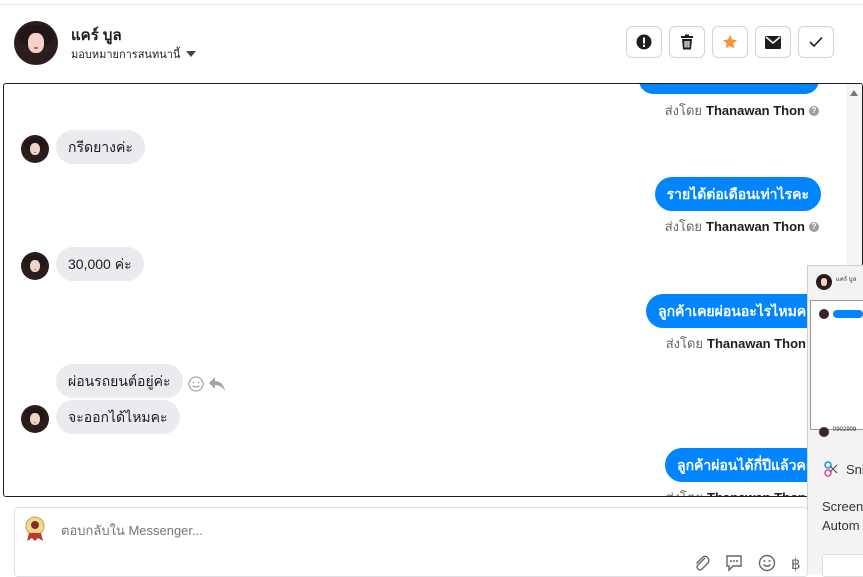  What do you see at coordinates (854, 93) in the screenshot?
I see `scroll-up-arrow-icon` at bounding box center [854, 93].